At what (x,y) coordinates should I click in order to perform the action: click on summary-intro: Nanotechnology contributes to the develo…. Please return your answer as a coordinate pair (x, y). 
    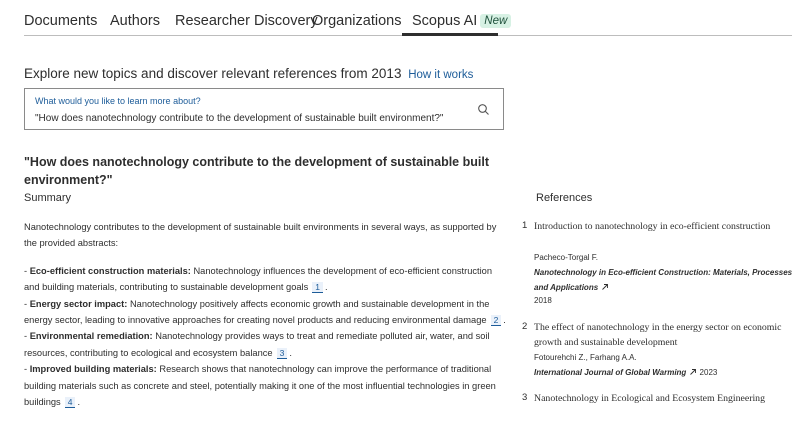
    Looking at the image, I should click on (260, 235).